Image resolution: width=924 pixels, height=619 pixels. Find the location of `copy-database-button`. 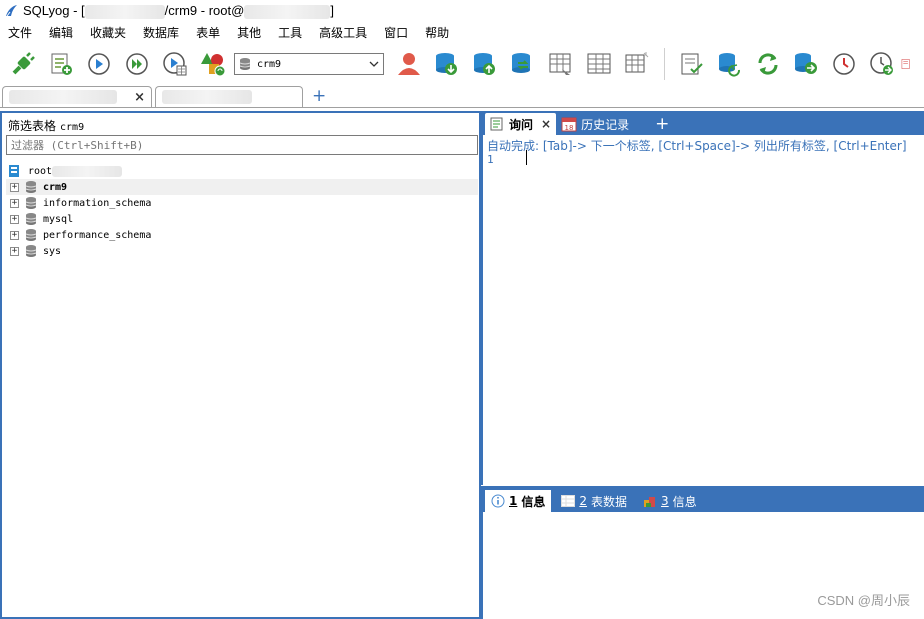

copy-database-button is located at coordinates (730, 64).